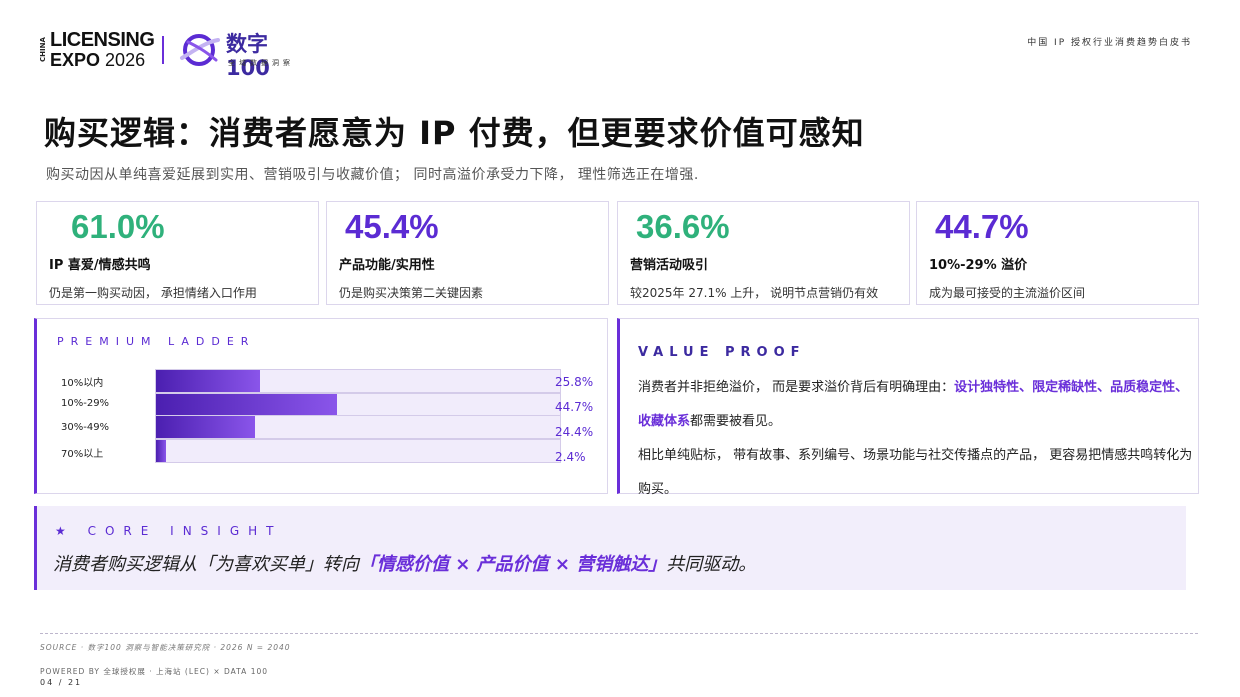 The image size is (1240, 697). What do you see at coordinates (1057, 253) in the screenshot?
I see `kpi-card-premium: 44.7% 10%-29% 溢价 成为最可接受的主流溢价区间` at bounding box center [1057, 253].